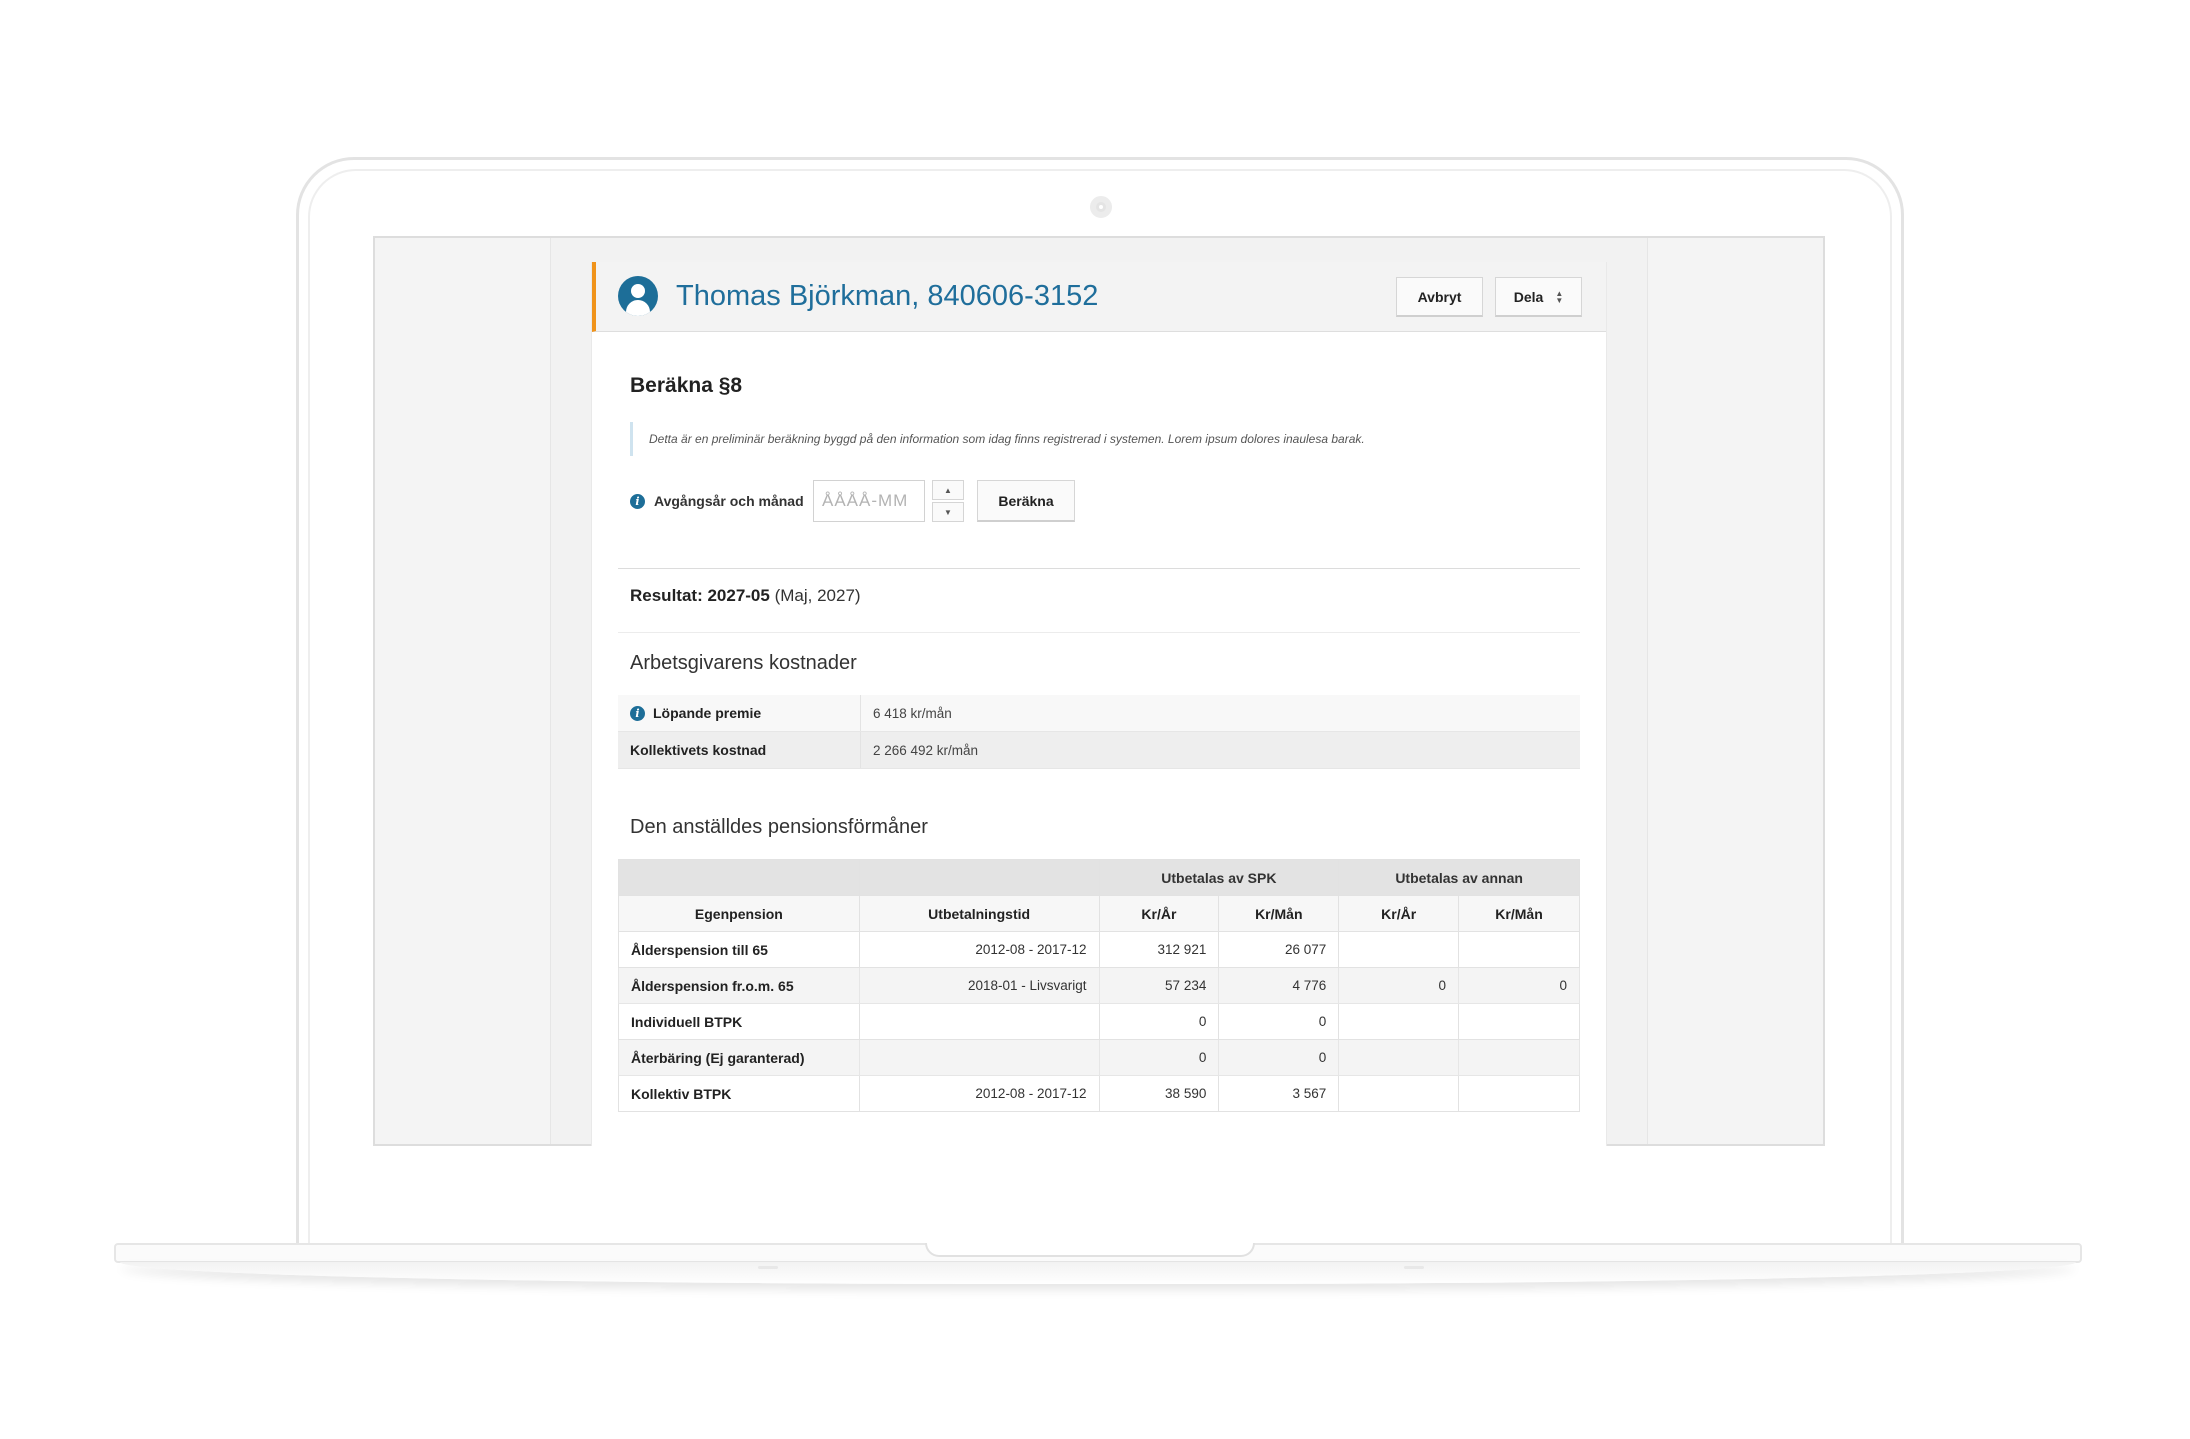 The height and width of the screenshot is (1439, 2190). What do you see at coordinates (979, 985) in the screenshot?
I see `payout-period: 2018-01 - Livsvarigt` at bounding box center [979, 985].